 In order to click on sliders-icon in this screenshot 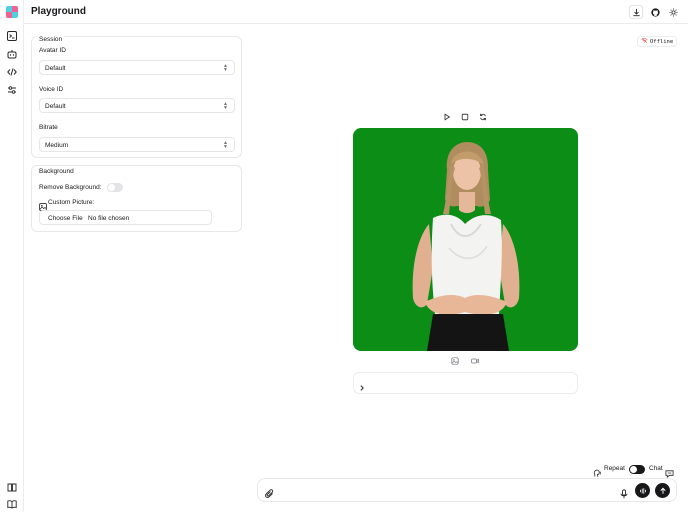, I will do `click(12, 90)`.